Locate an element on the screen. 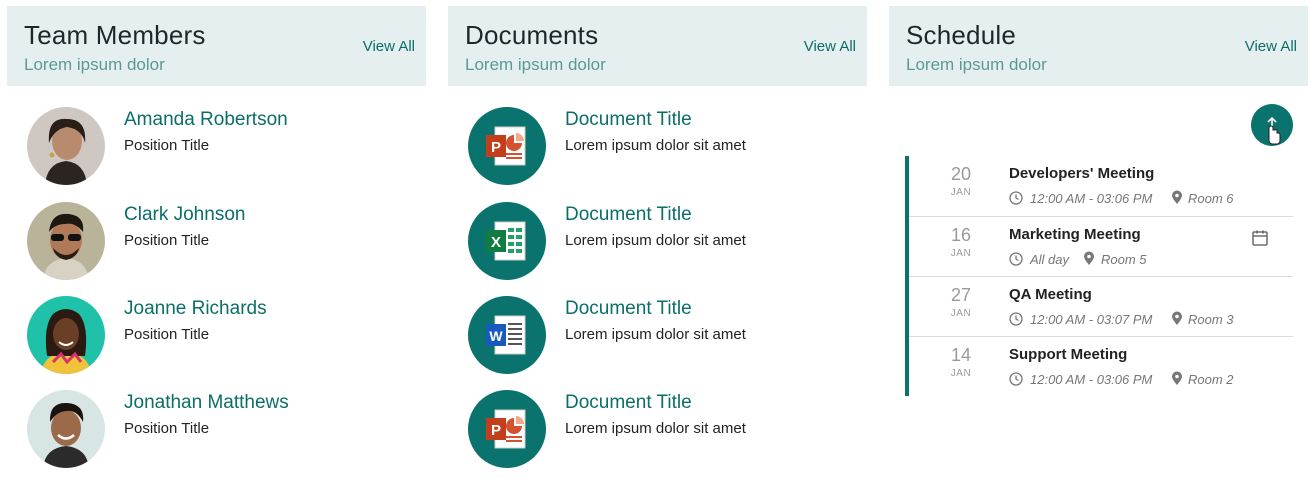 The image size is (1311, 482). event-room: Room 3 is located at coordinates (1211, 319).